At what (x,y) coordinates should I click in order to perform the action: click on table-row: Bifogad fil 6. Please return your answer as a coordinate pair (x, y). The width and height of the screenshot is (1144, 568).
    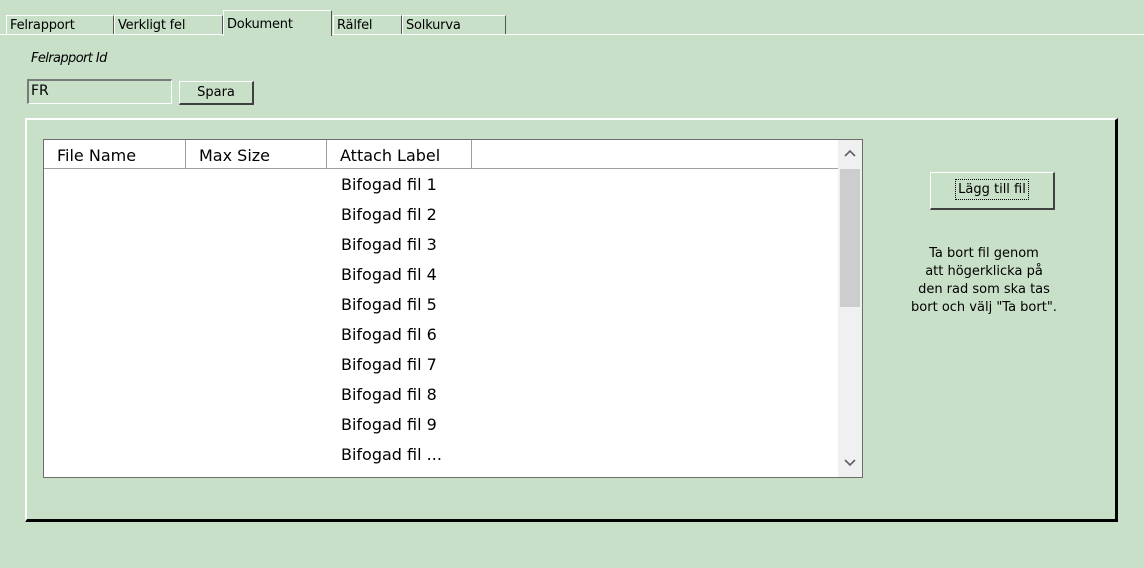
    Looking at the image, I should click on (441, 336).